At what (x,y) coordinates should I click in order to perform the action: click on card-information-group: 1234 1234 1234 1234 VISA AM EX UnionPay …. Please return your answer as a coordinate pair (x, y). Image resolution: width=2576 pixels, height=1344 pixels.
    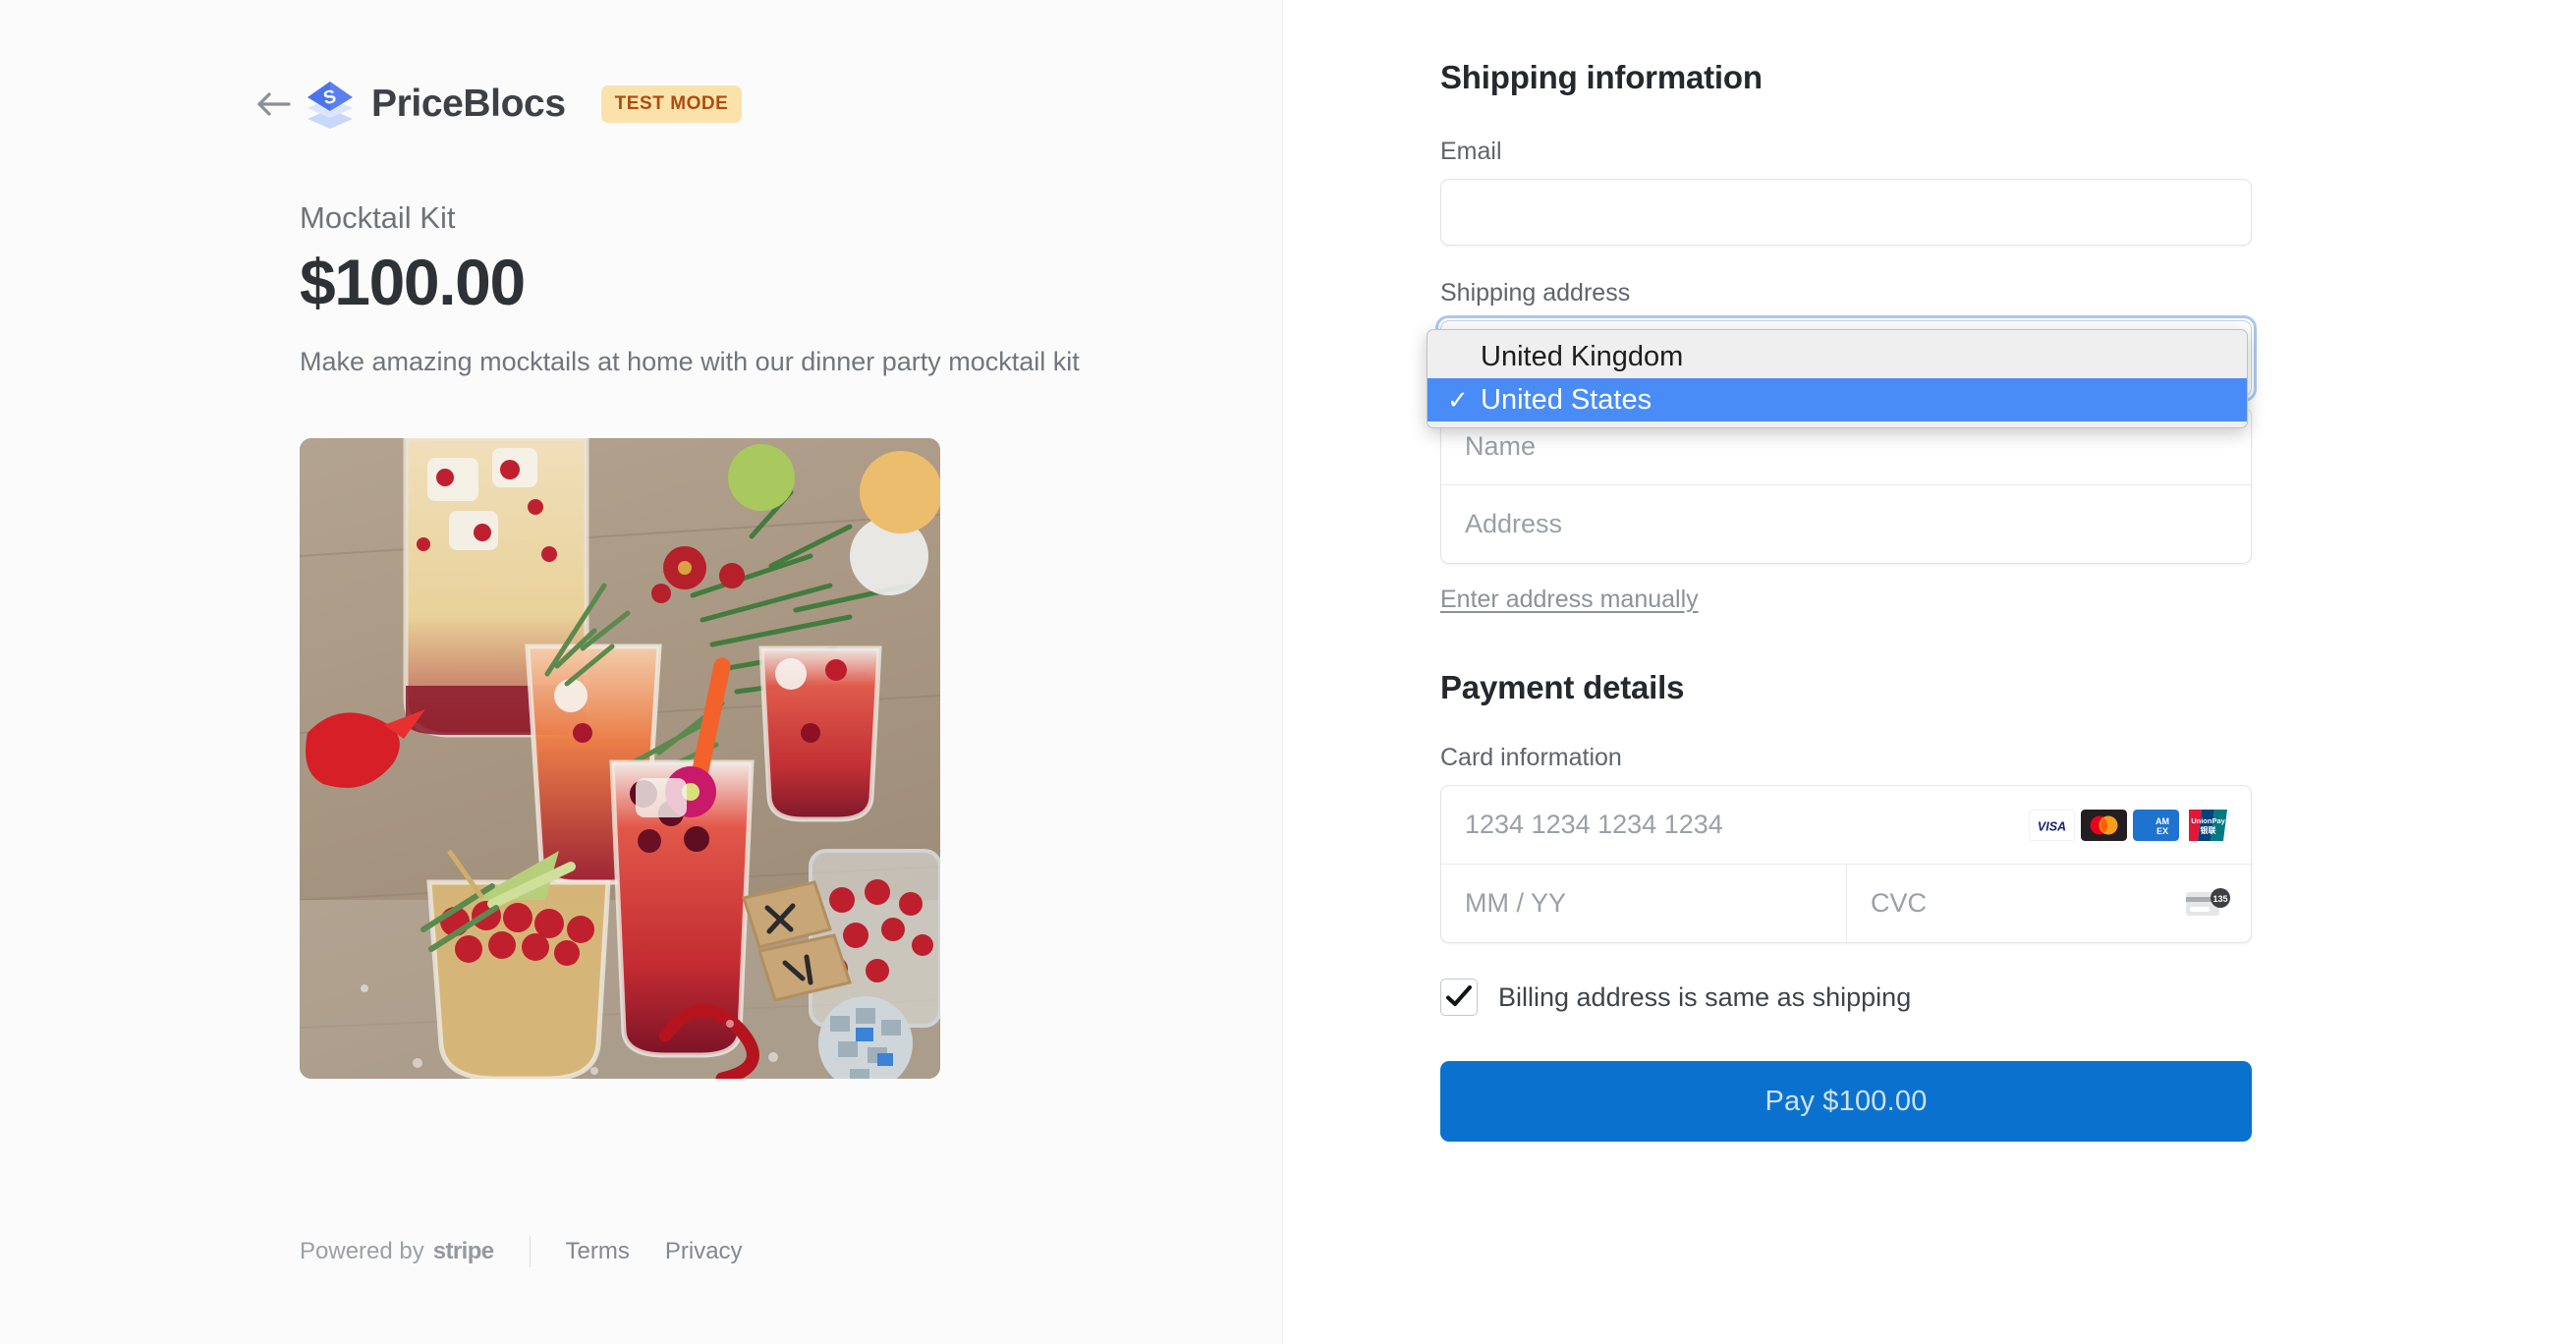
    Looking at the image, I should click on (1846, 864).